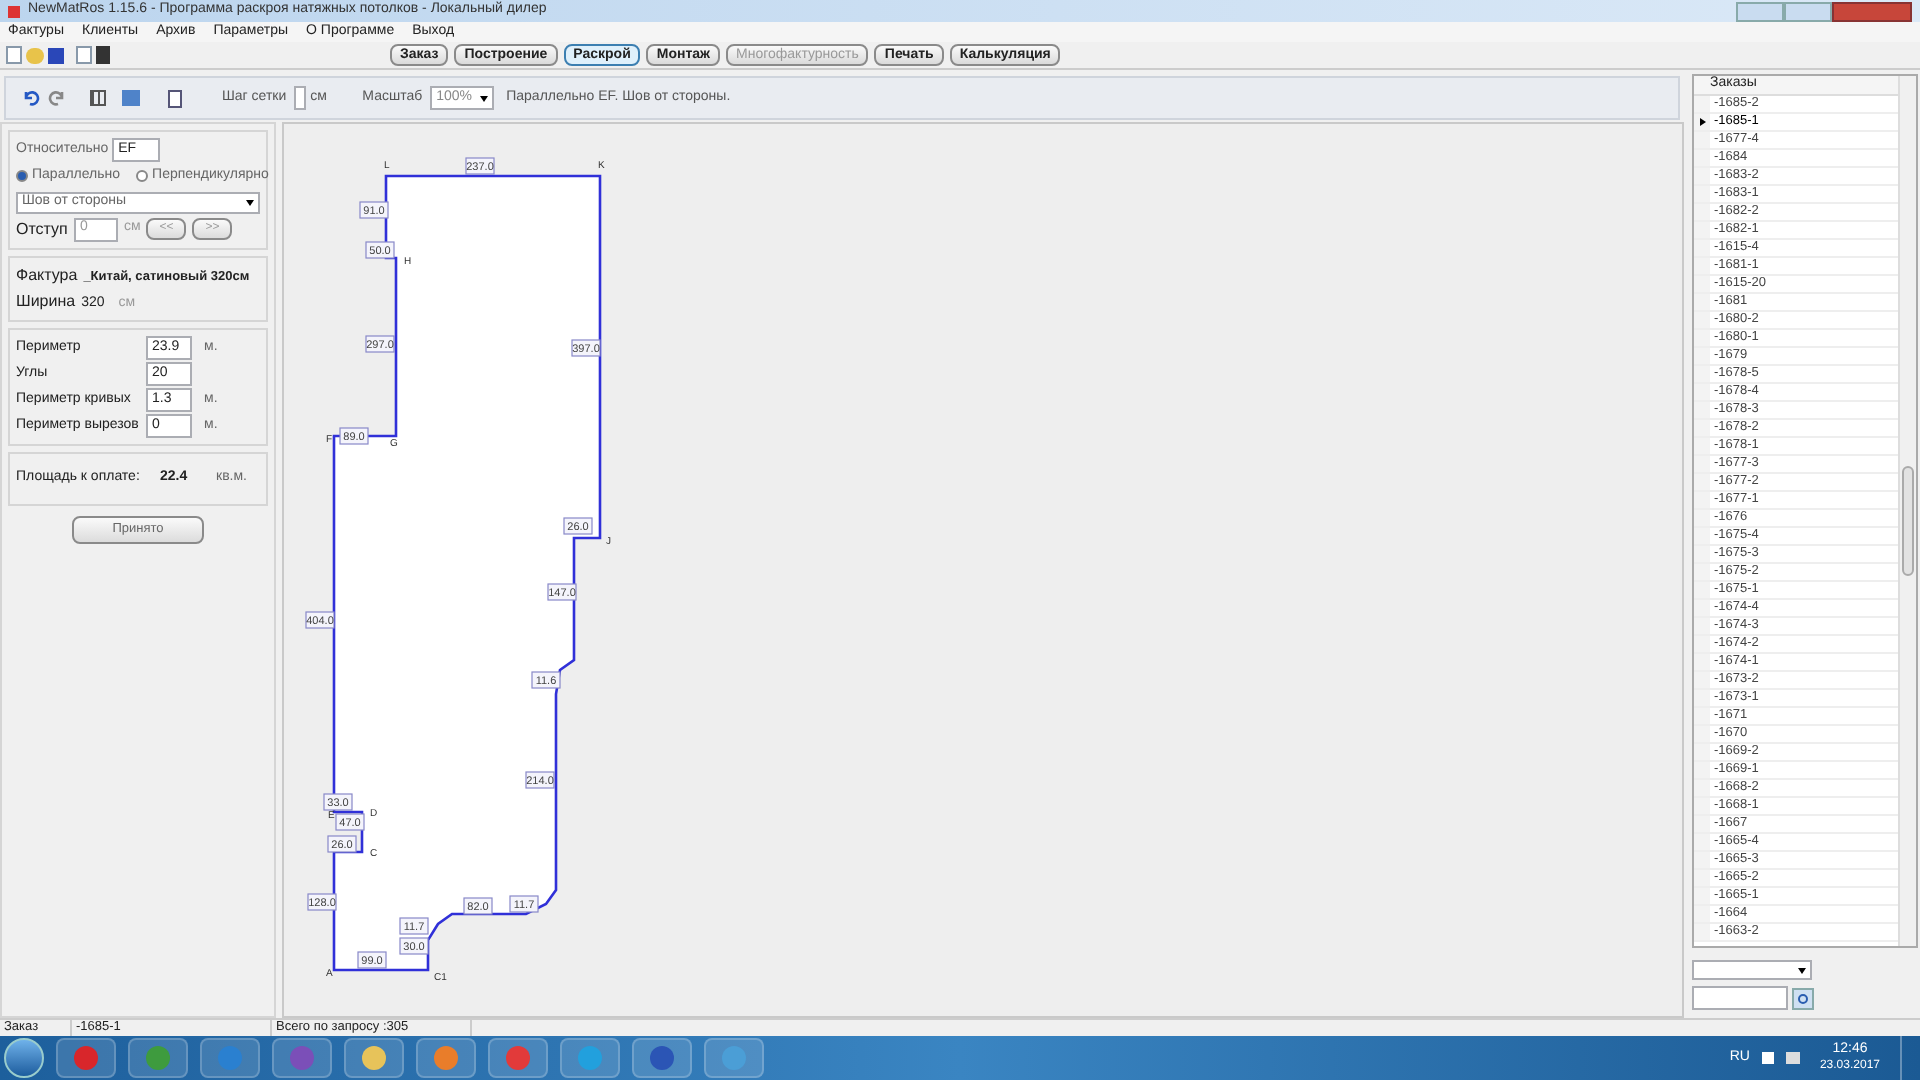  What do you see at coordinates (1760, 11) in the screenshot?
I see `minimize-button` at bounding box center [1760, 11].